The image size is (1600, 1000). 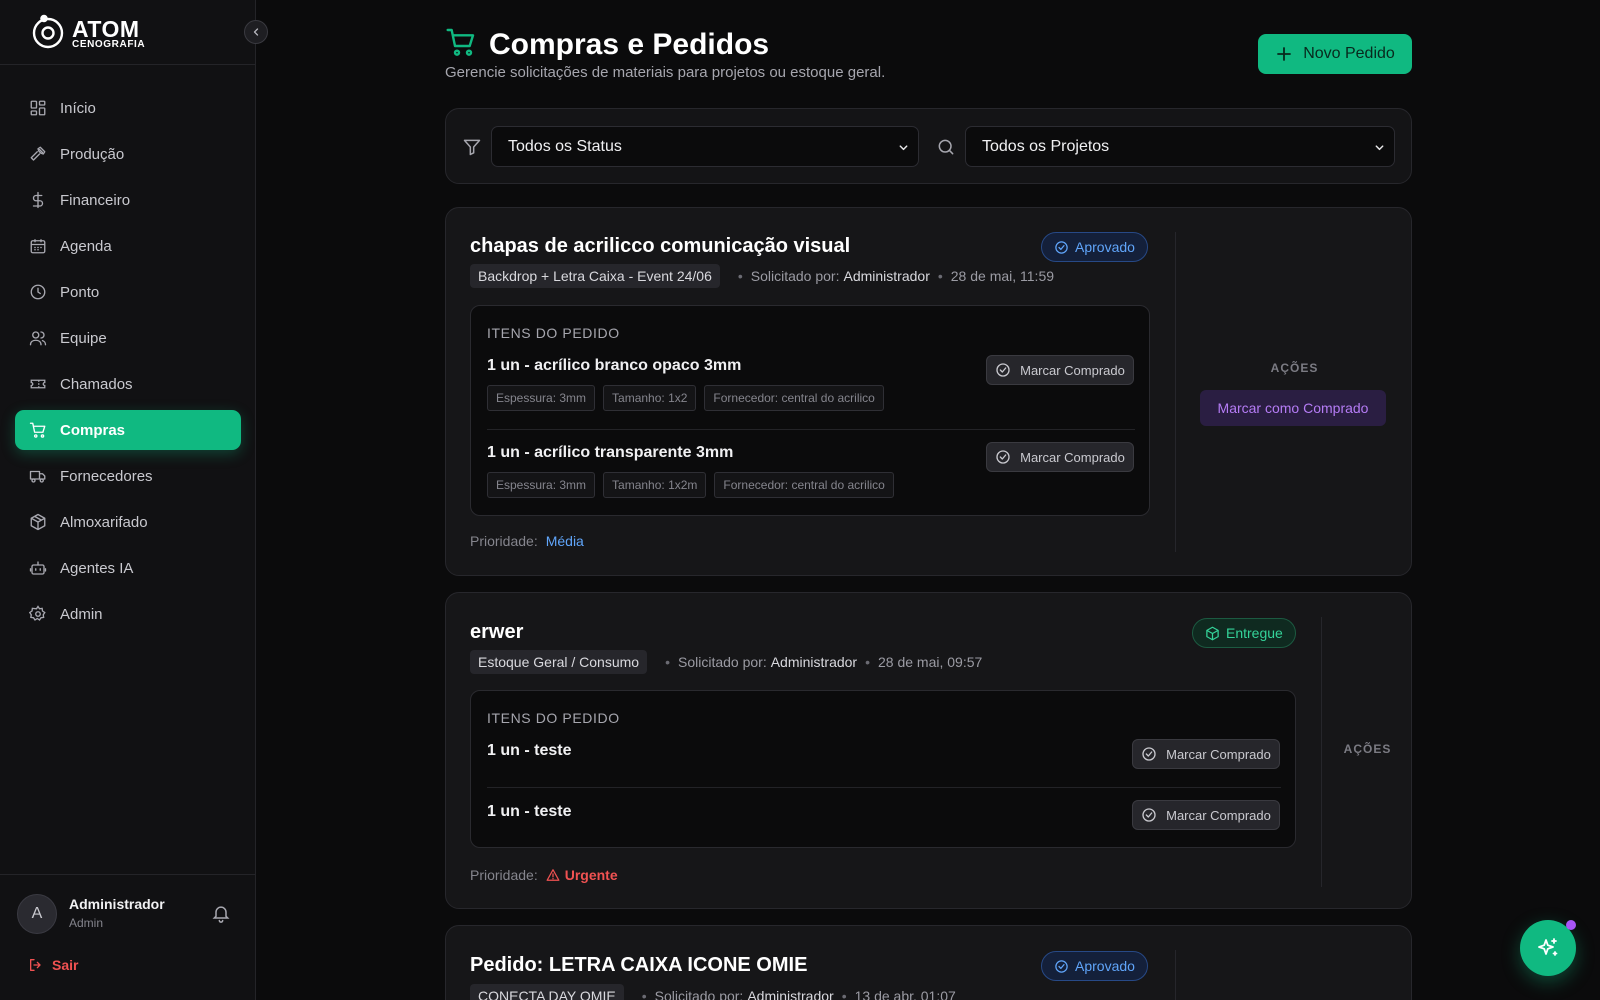 I want to click on priority-row: Prioridade: Urgente, so click(x=544, y=875).